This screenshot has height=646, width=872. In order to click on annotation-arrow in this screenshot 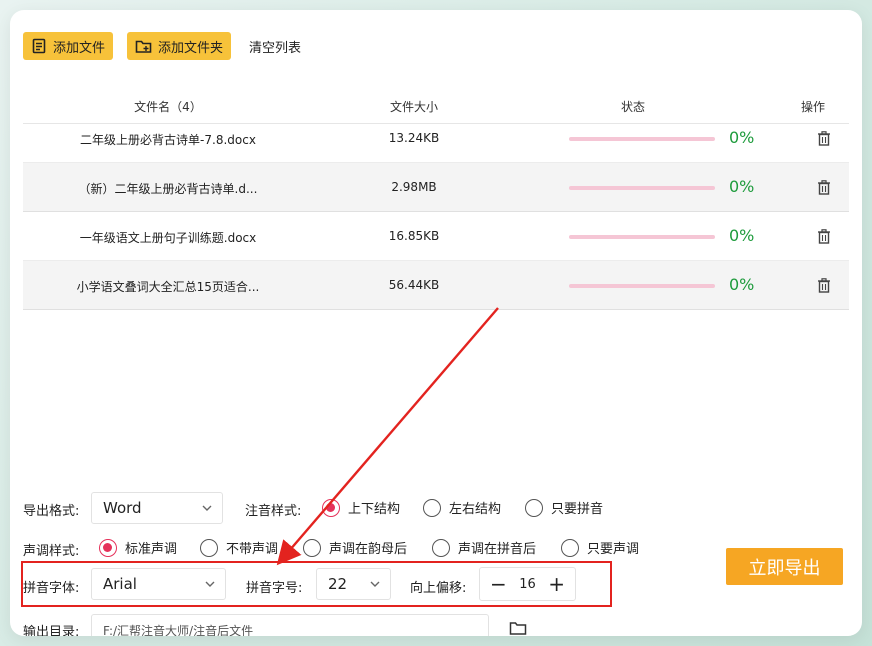, I will do `click(387, 436)`.